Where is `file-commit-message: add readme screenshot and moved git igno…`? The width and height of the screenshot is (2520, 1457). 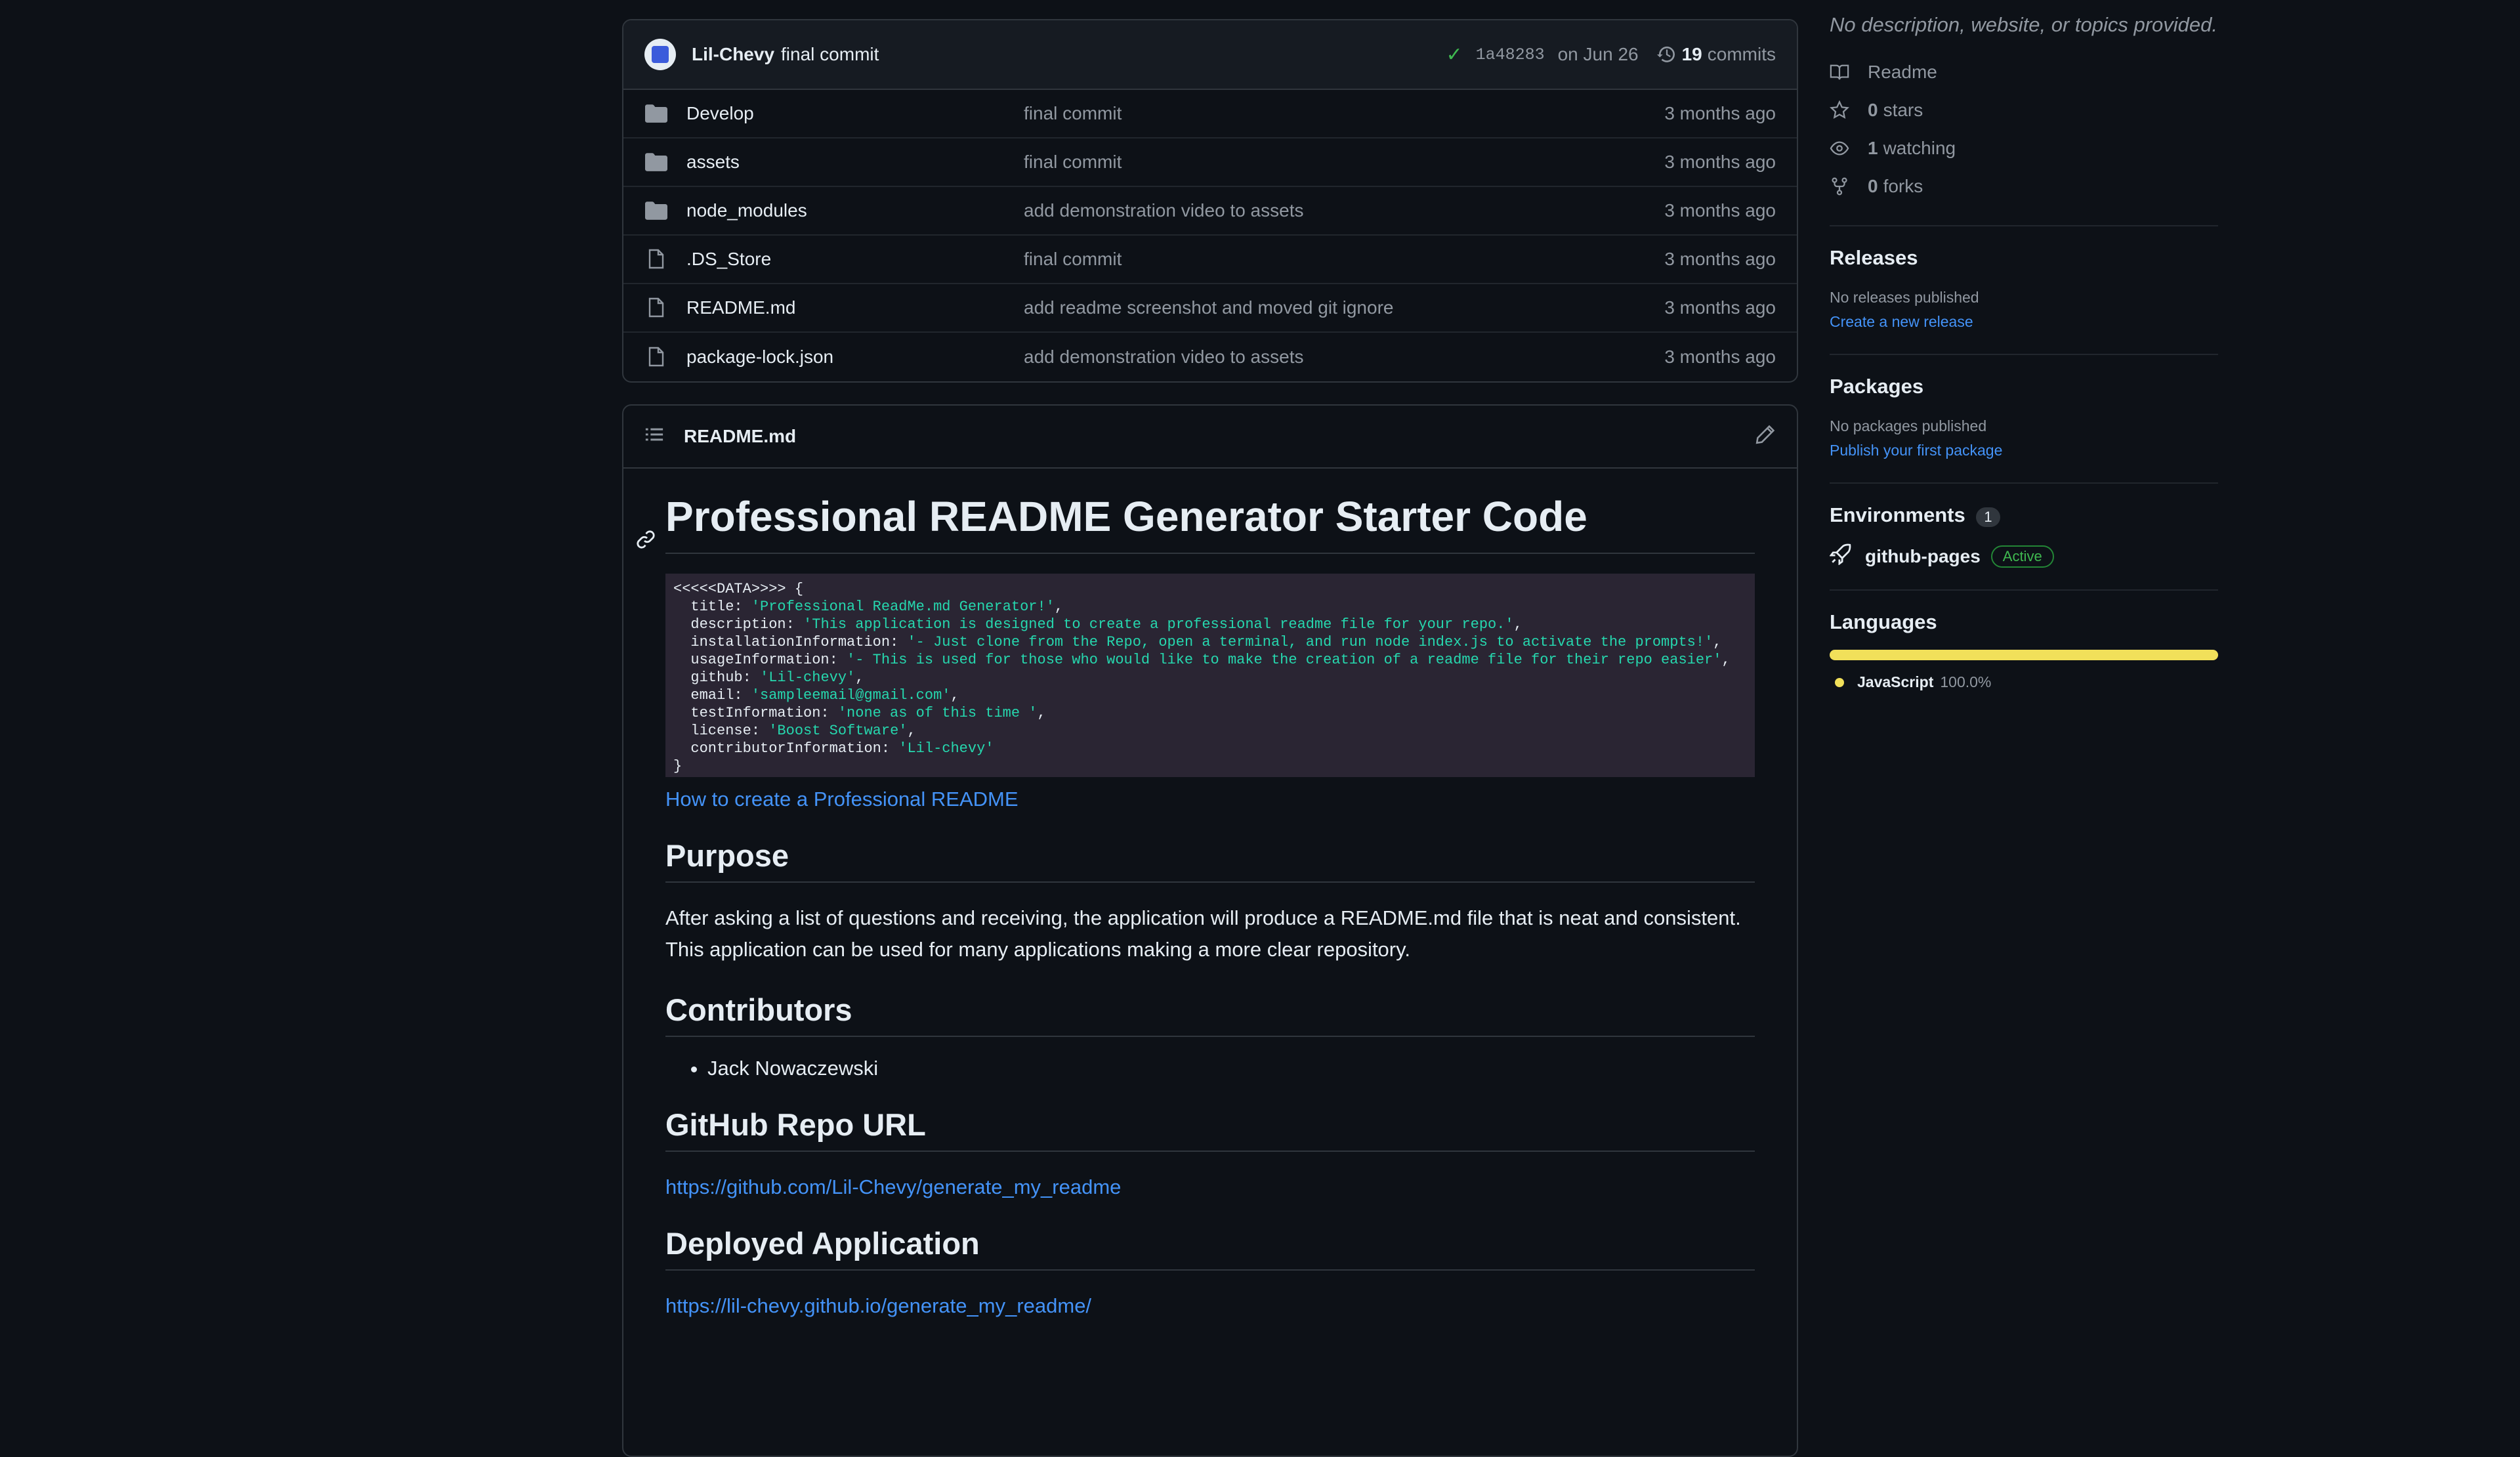
file-commit-message: add readme screenshot and moved git igno… is located at coordinates (1344, 307).